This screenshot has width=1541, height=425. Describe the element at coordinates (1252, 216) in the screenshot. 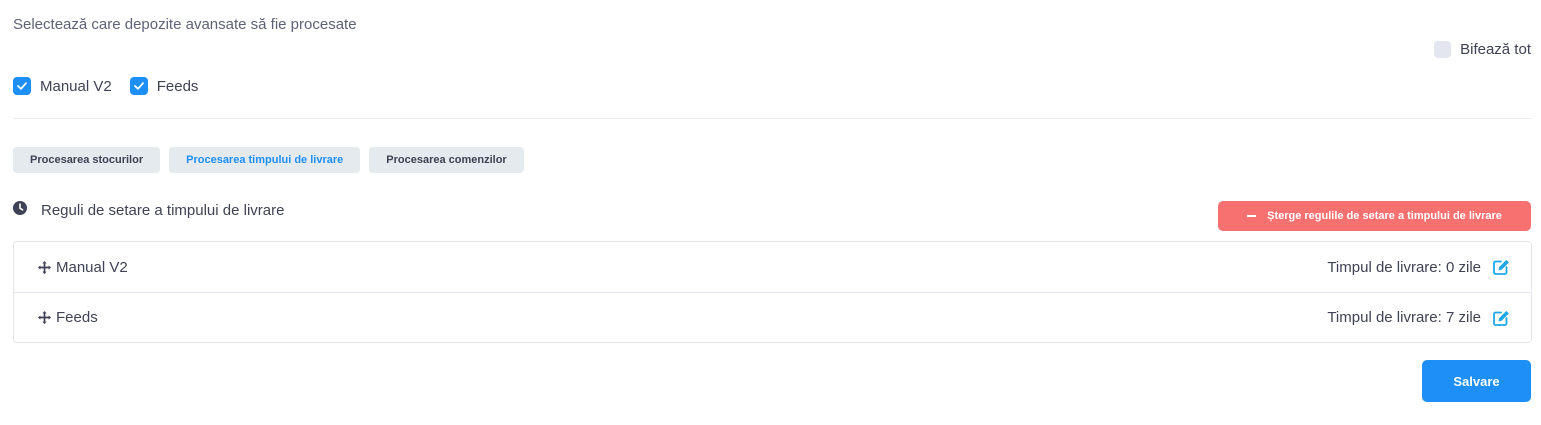

I see `minus-icon` at that location.